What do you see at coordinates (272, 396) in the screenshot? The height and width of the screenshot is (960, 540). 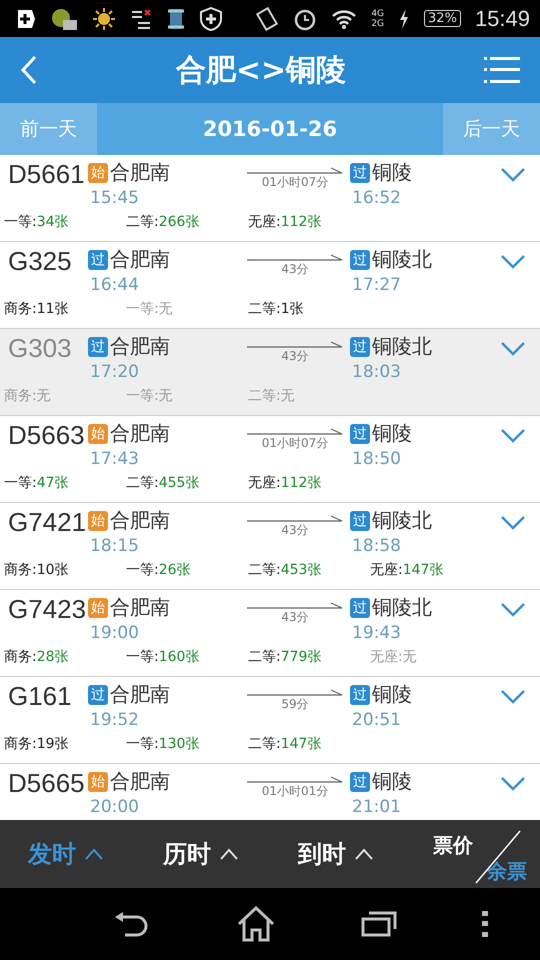 I see `seat-availability: 二等:无` at bounding box center [272, 396].